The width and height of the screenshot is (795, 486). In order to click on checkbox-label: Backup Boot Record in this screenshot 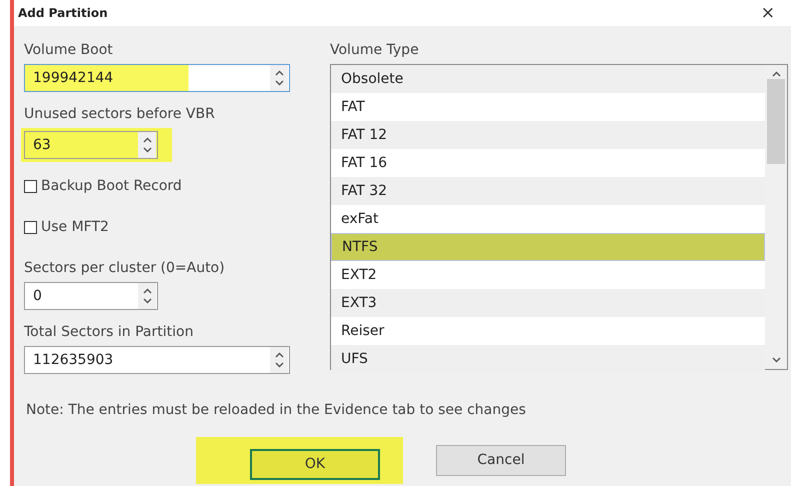, I will do `click(111, 186)`.